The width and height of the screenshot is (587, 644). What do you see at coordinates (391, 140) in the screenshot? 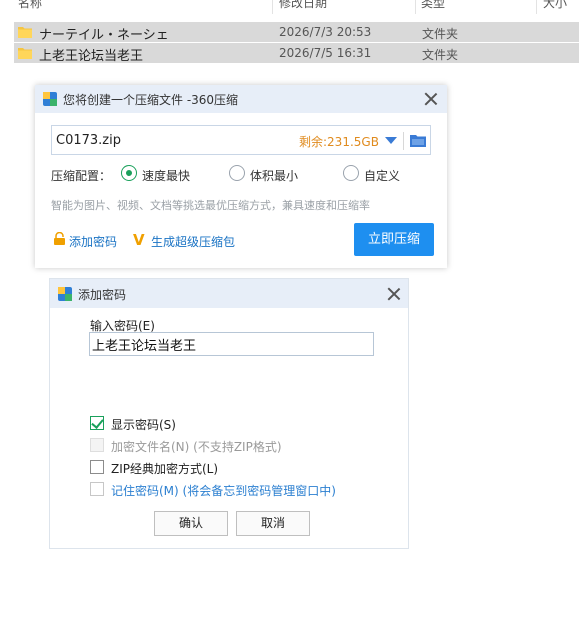
I see `chevron-down-icon` at bounding box center [391, 140].